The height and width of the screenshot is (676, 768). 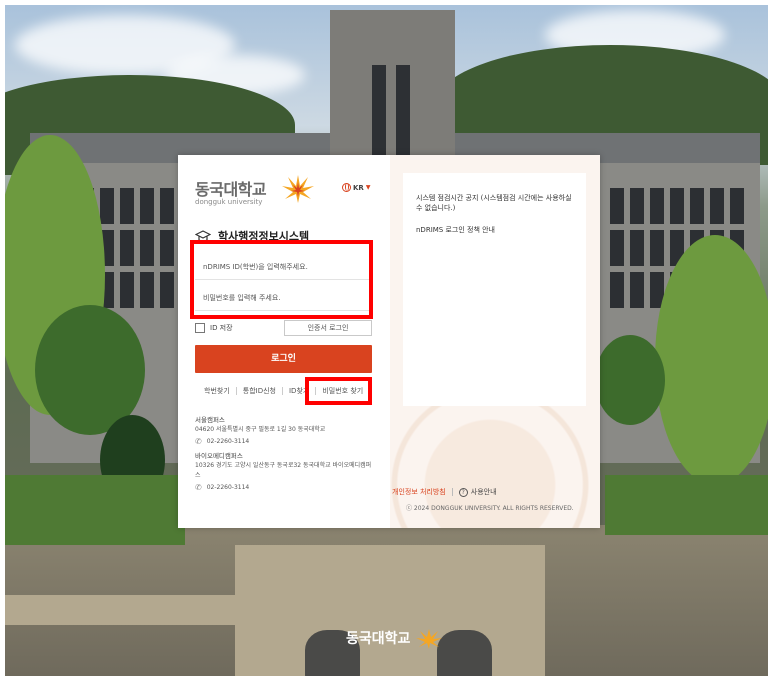 I want to click on language-label: KR, so click(x=358, y=187).